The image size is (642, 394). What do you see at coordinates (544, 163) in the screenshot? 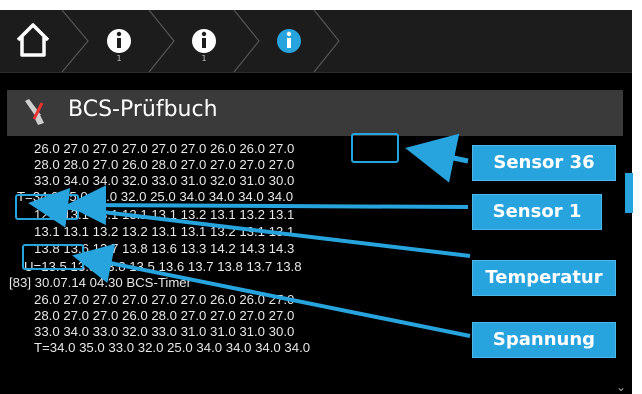
I see `callout-sensor36: Sensor 36` at bounding box center [544, 163].